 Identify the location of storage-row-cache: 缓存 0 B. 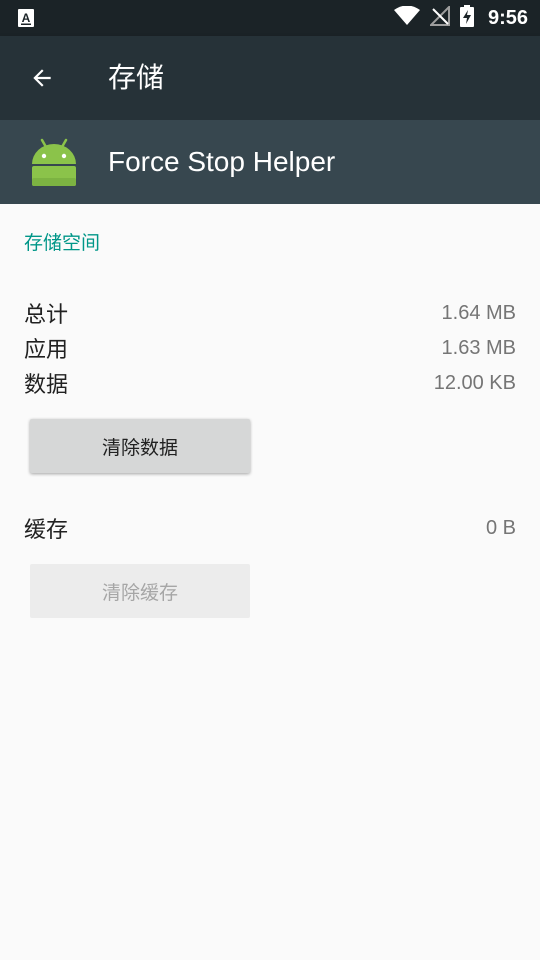
(270, 528).